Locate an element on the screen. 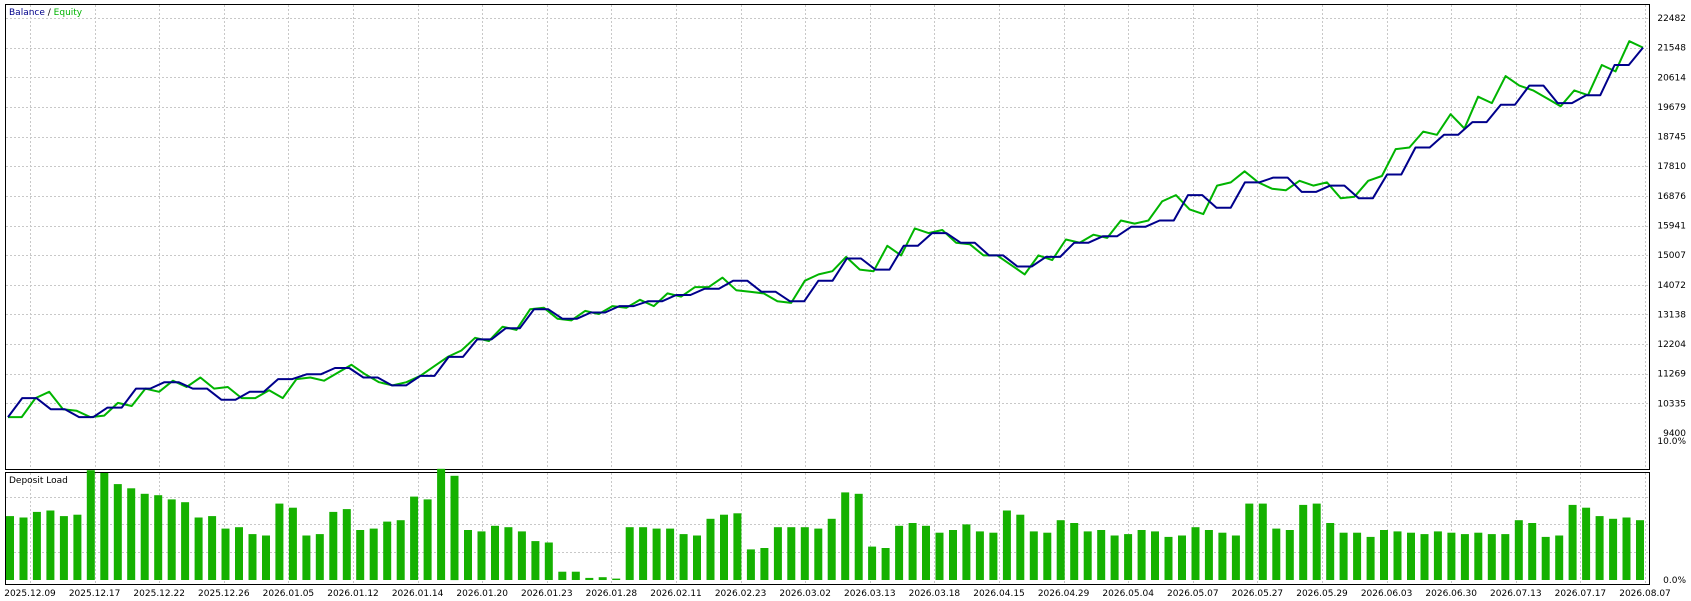 This screenshot has width=1691, height=601. x-tick-label: 2026.01.20 is located at coordinates (482, 594).